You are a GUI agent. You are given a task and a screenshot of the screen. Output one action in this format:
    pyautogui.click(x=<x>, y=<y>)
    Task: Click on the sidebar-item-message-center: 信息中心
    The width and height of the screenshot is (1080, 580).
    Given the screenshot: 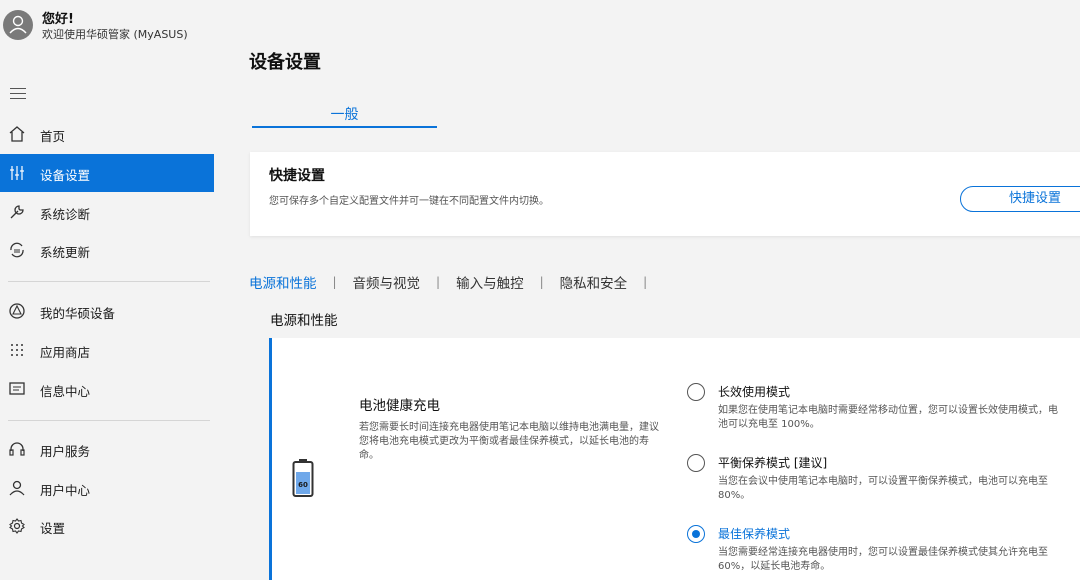 What is the action you would take?
    pyautogui.click(x=107, y=389)
    